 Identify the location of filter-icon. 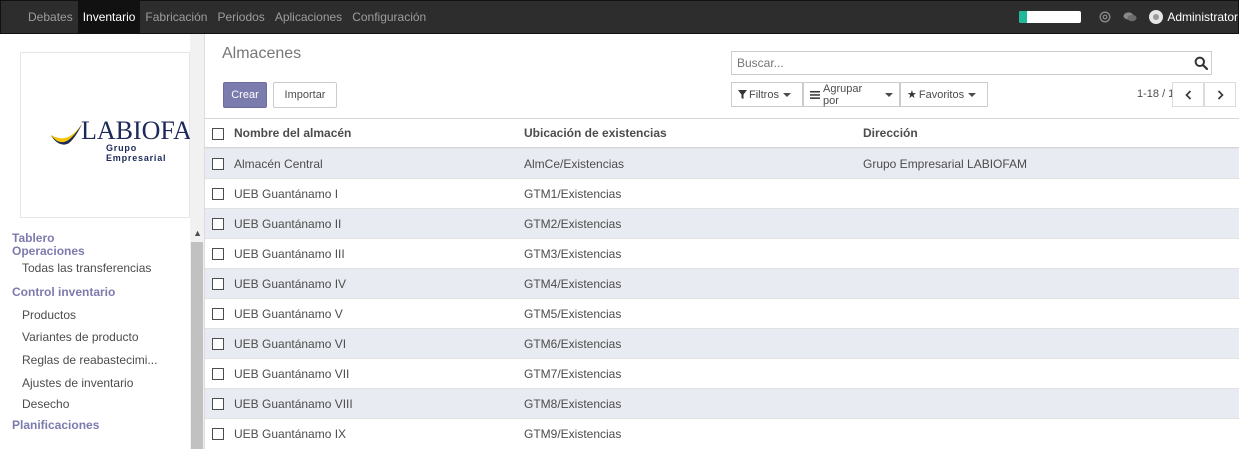
(742, 94).